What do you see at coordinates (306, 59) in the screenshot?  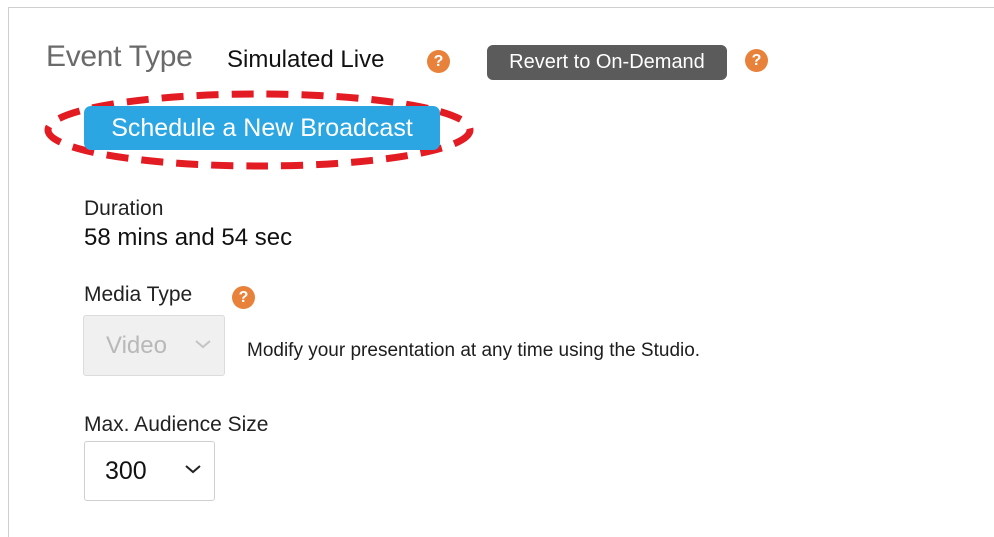 I see `event-type-value: Simulated Live` at bounding box center [306, 59].